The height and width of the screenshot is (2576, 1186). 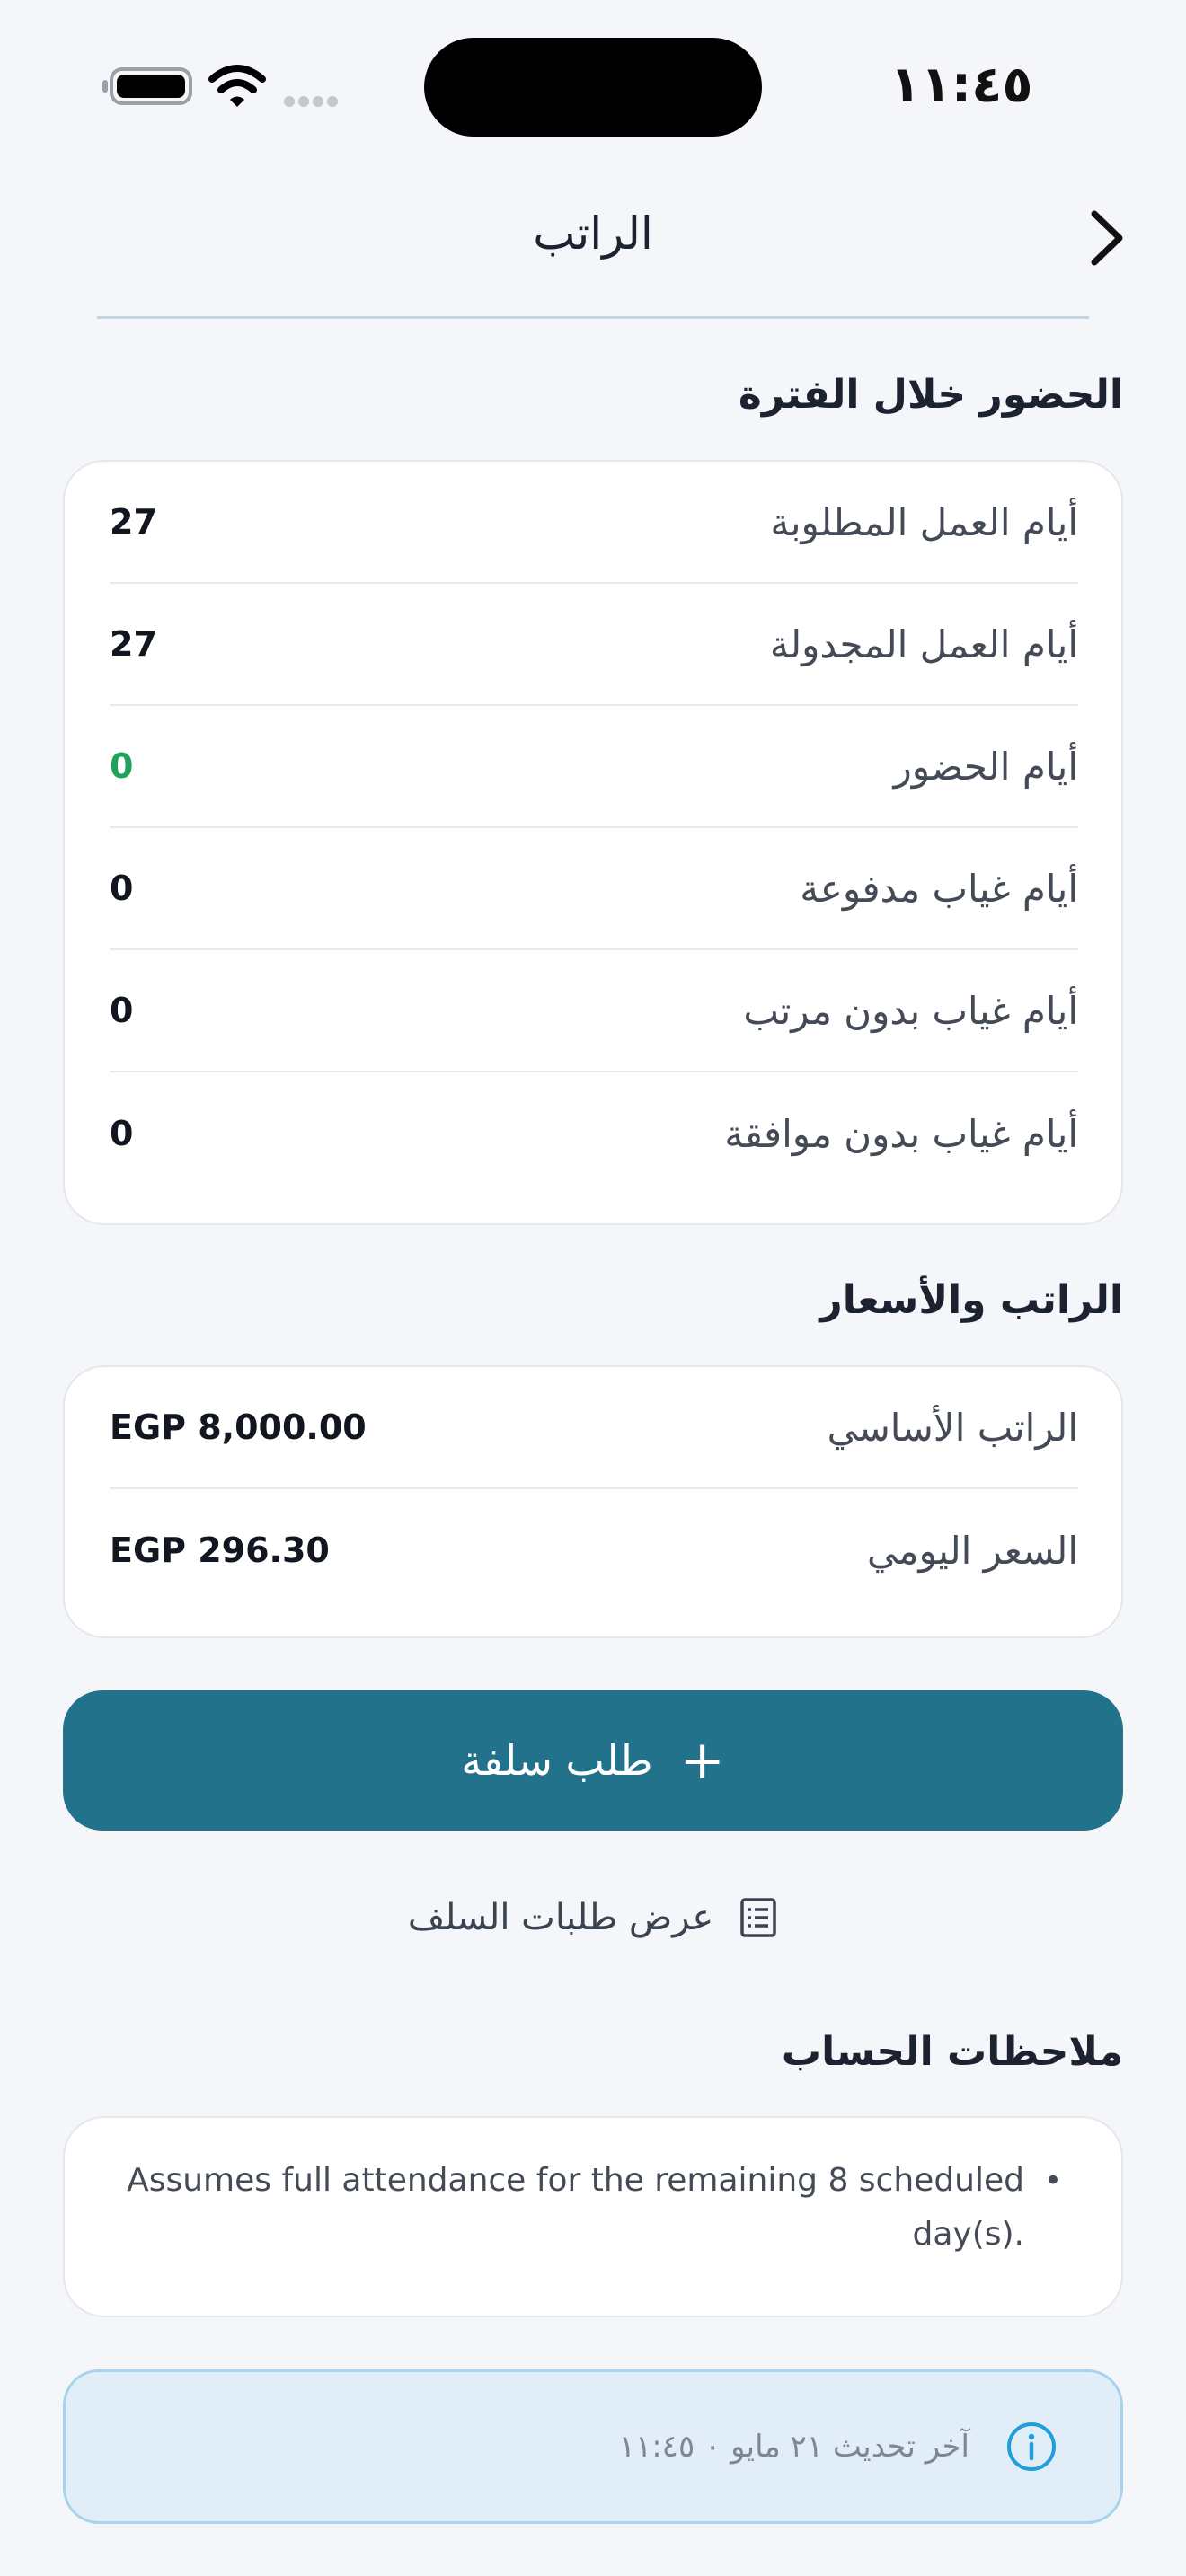 What do you see at coordinates (961, 85) in the screenshot?
I see `status-time: ١١:٤٥` at bounding box center [961, 85].